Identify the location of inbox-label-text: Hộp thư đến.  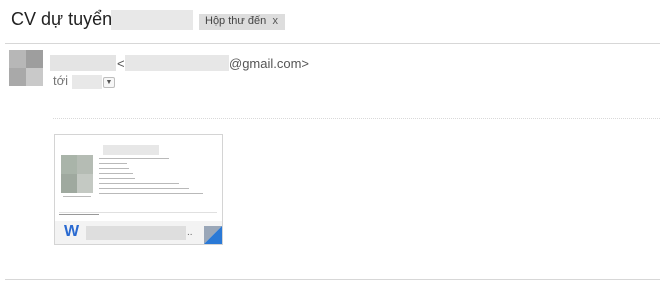
(236, 21).